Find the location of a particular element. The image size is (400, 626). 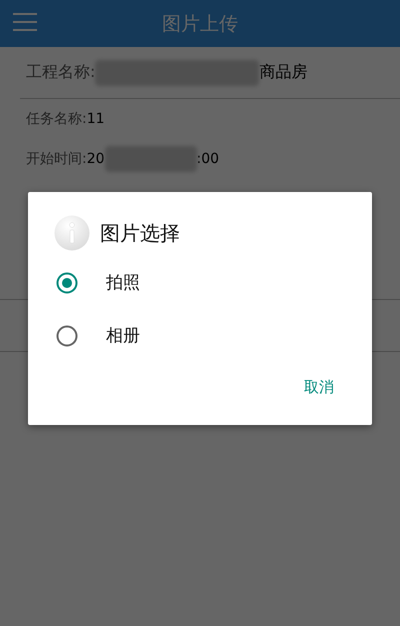

dialog-title: 图片选择 is located at coordinates (140, 233).